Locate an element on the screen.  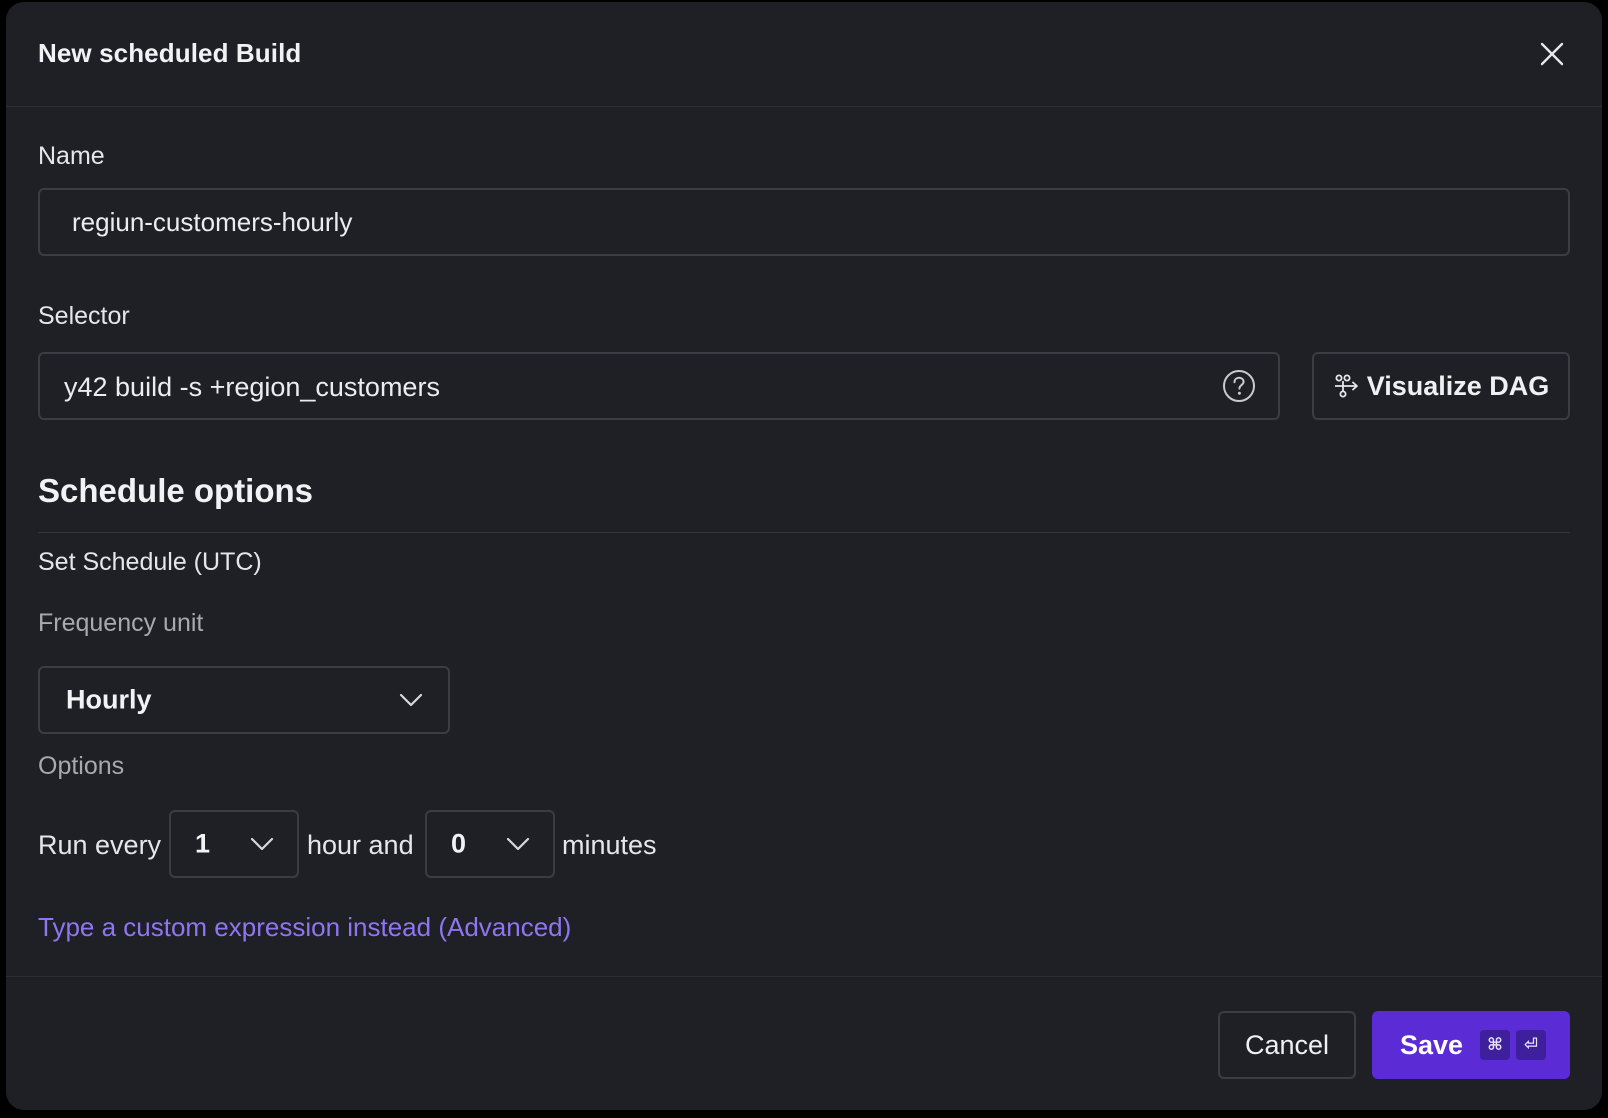
frequency-unit-label: Frequency unit is located at coordinates (121, 623).